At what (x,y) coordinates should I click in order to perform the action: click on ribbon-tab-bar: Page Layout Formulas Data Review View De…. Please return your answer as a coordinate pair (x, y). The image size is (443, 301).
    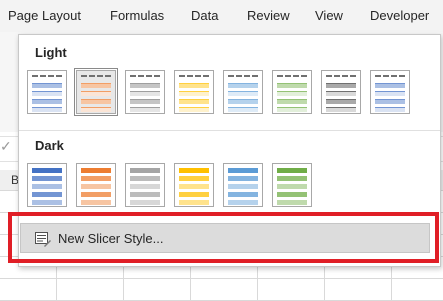
    Looking at the image, I should click on (221, 16).